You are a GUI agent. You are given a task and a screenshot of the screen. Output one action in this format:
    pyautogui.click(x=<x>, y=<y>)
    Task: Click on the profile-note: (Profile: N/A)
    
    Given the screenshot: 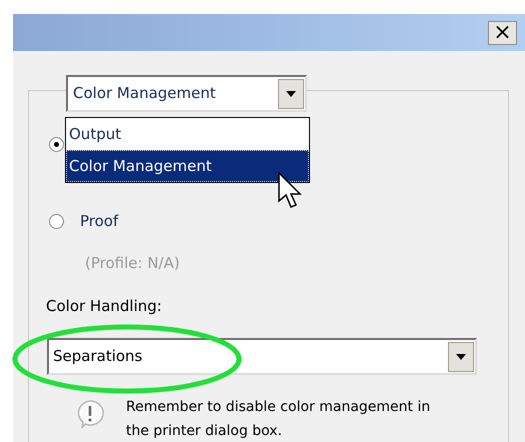 What is the action you would take?
    pyautogui.click(x=132, y=263)
    